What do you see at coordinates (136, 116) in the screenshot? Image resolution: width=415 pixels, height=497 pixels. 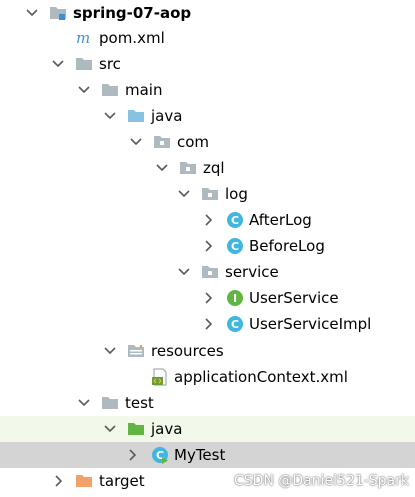 I see `source-folder-icon` at bounding box center [136, 116].